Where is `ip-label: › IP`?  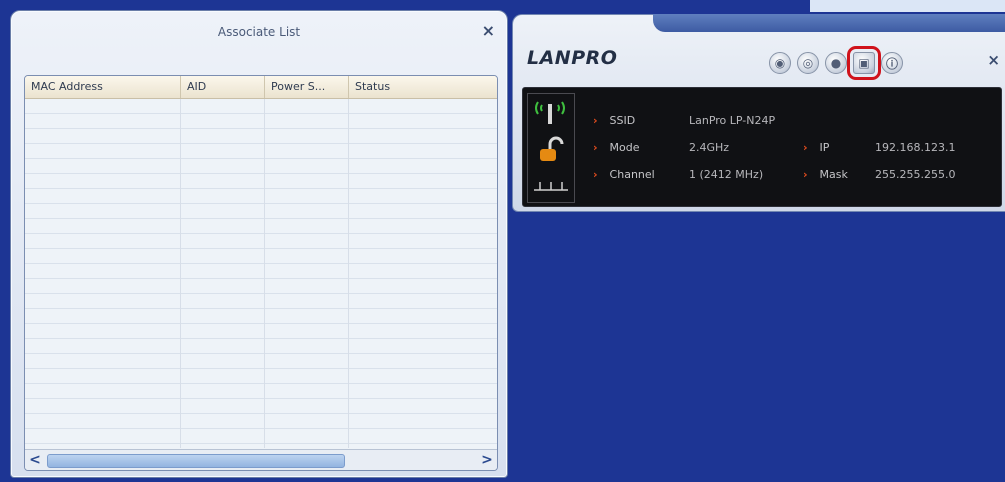
ip-label: › IP is located at coordinates (816, 147).